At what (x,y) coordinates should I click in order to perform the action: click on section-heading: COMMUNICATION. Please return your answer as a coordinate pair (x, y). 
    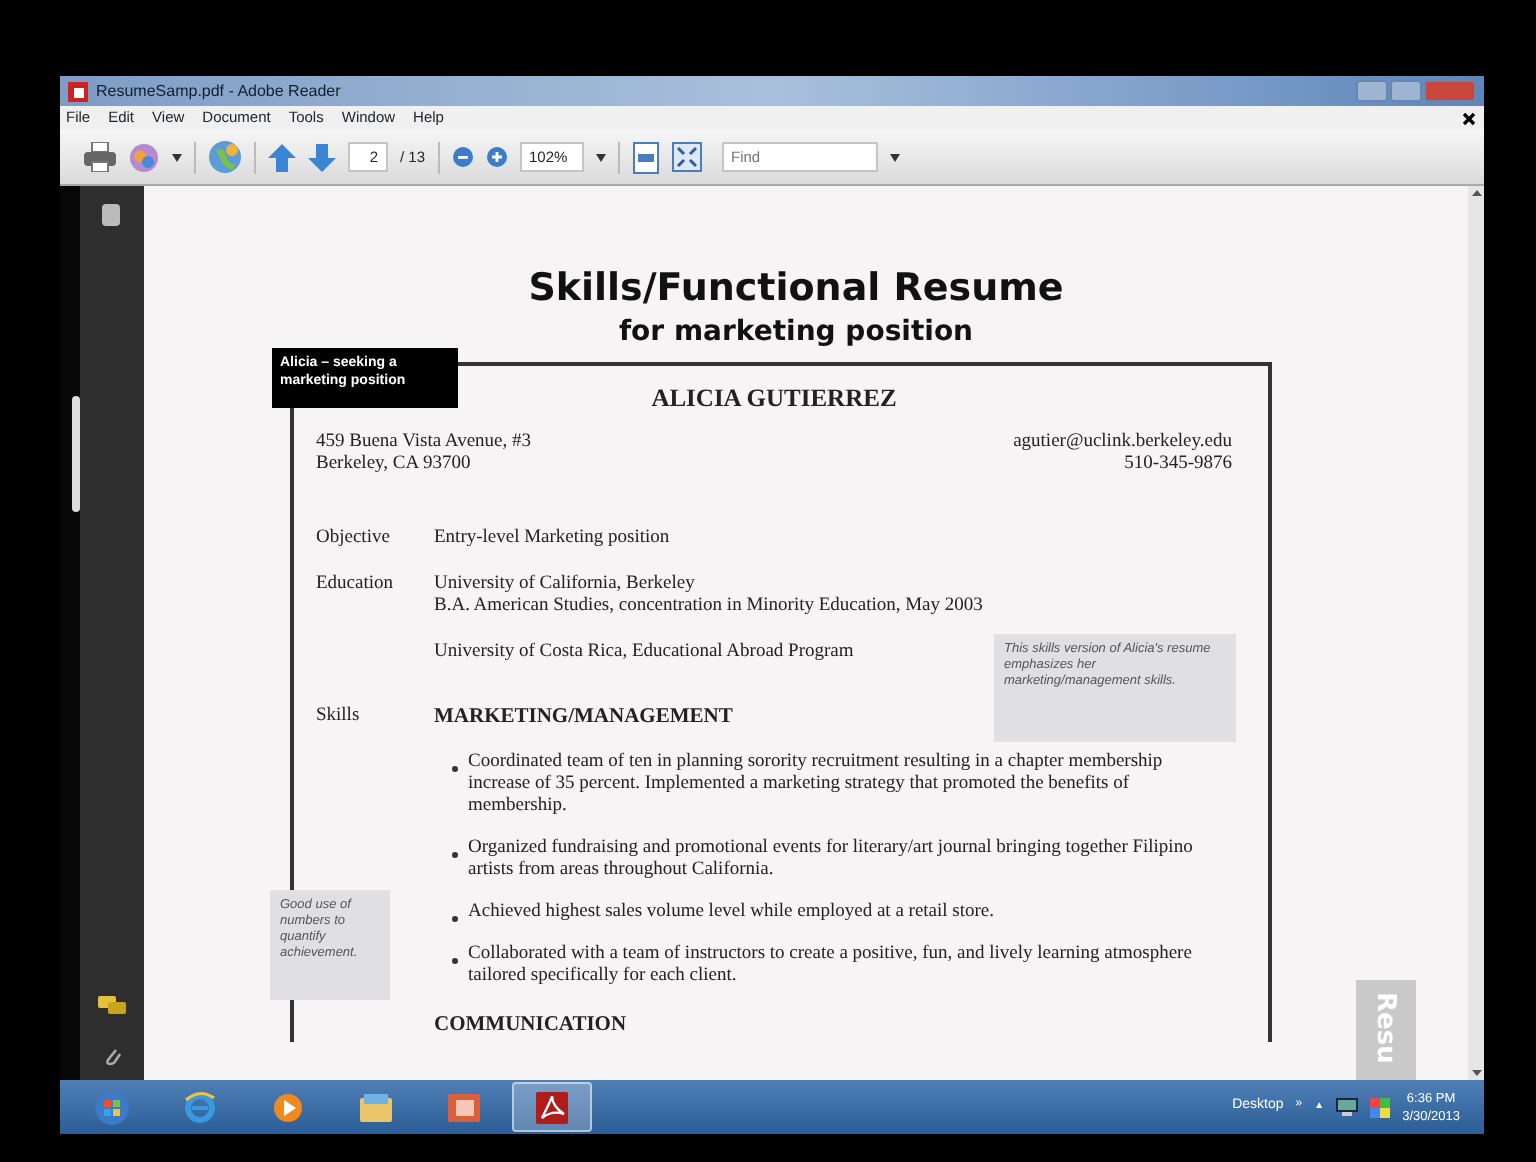
    Looking at the image, I should click on (531, 1025).